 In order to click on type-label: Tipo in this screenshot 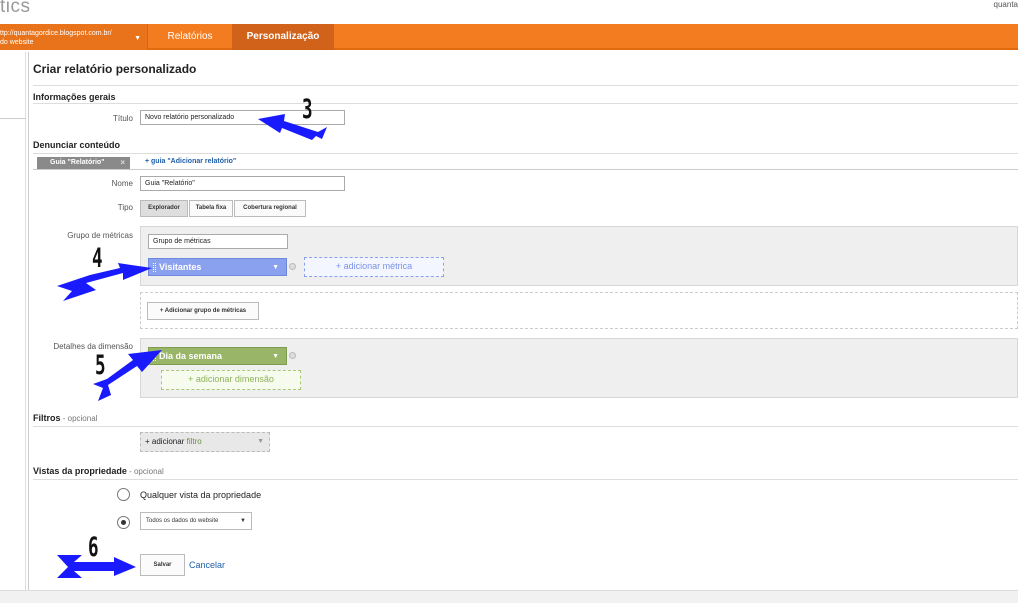, I will do `click(125, 207)`.